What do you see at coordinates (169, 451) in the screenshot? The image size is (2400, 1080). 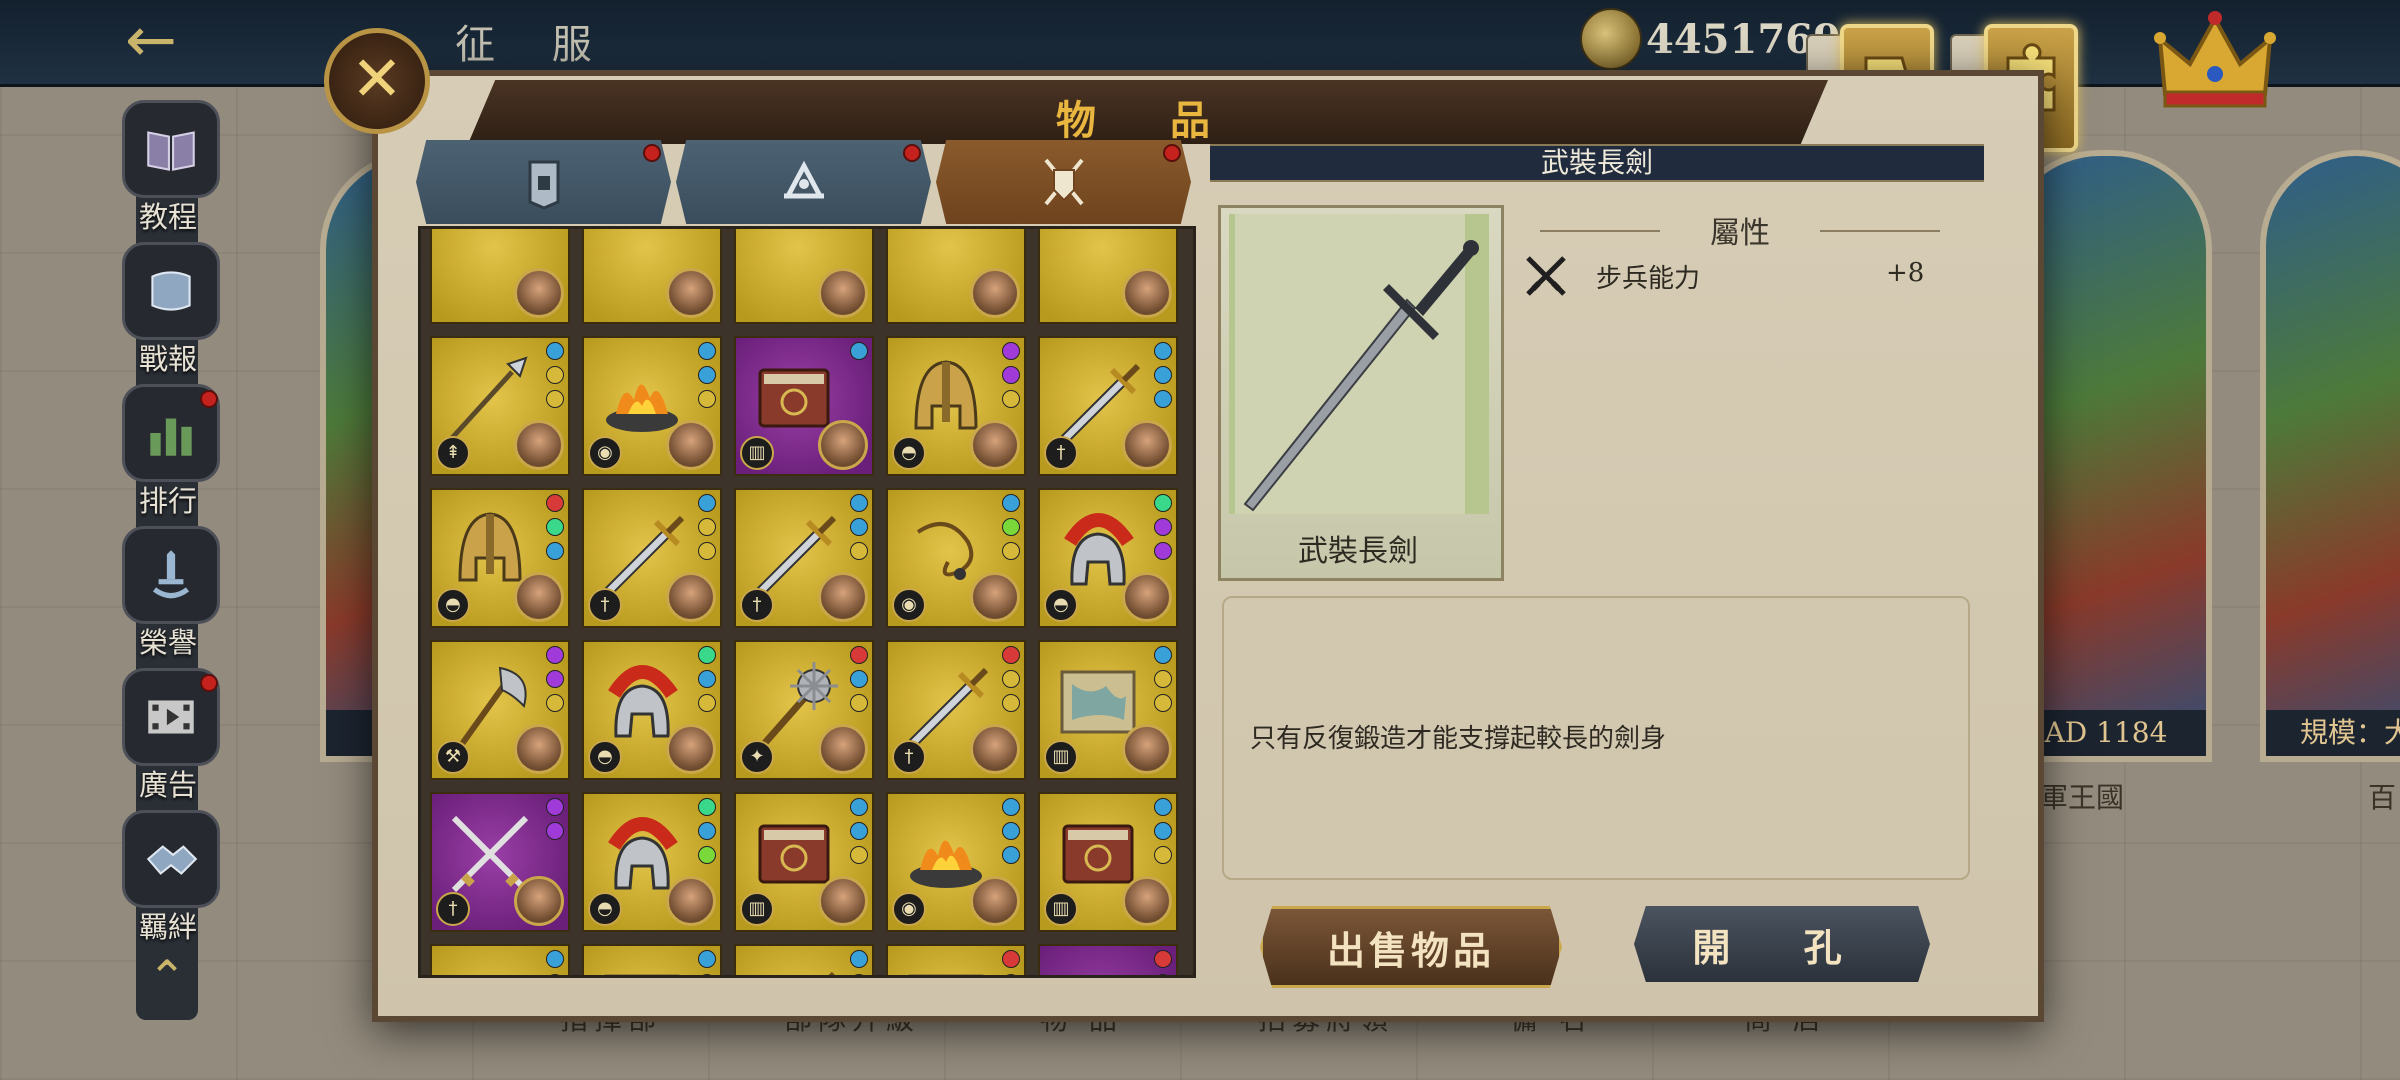 I see `sidebar-item-ranking: 排行` at bounding box center [169, 451].